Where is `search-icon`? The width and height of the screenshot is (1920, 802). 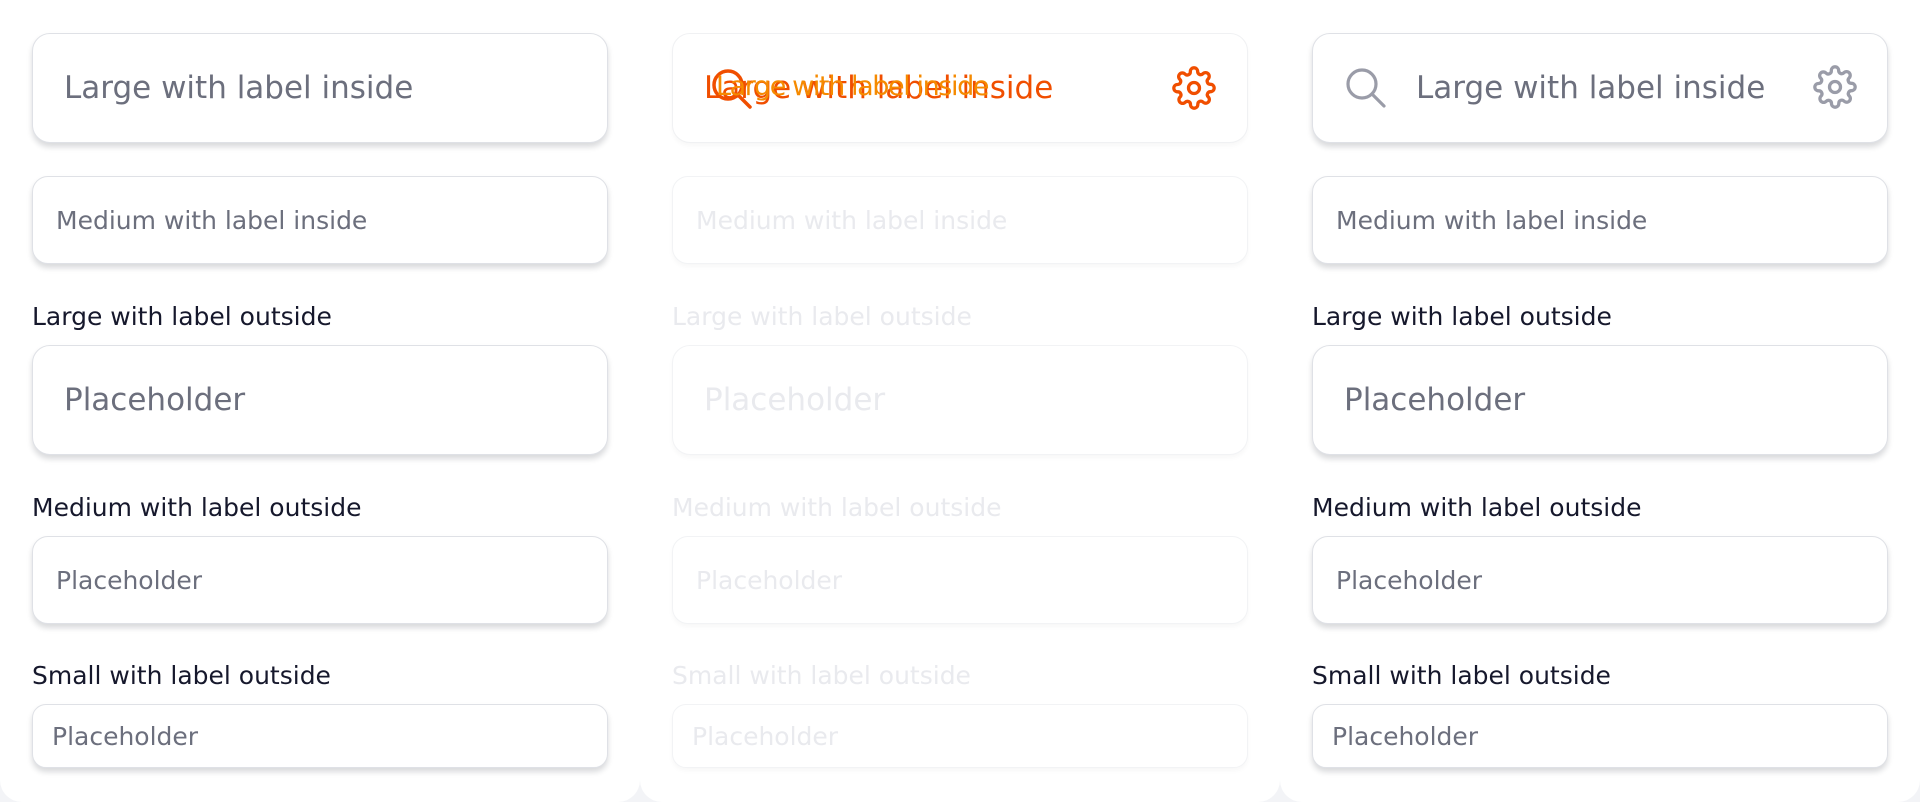 search-icon is located at coordinates (1366, 88).